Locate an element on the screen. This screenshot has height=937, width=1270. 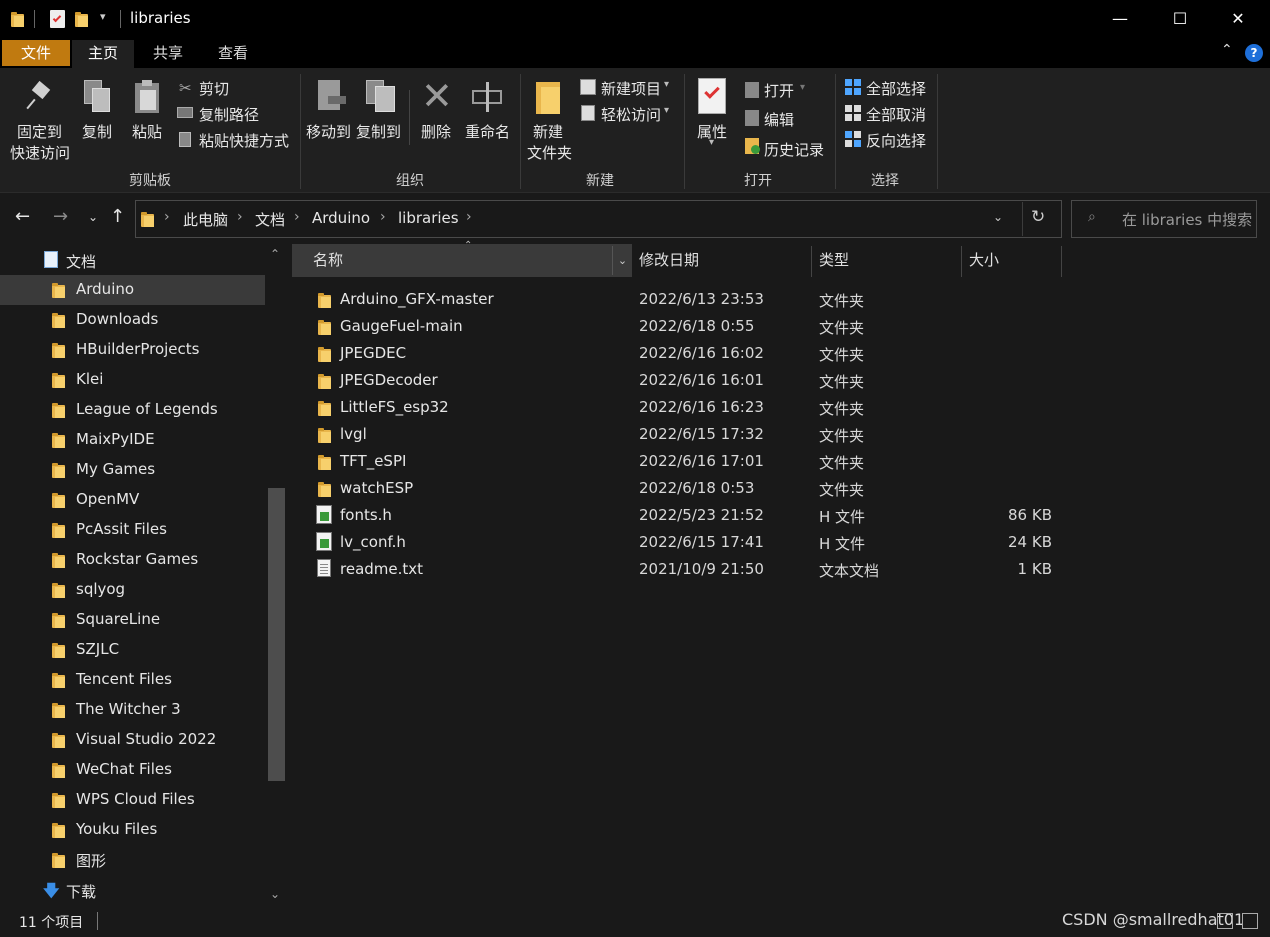
column-header-type: 类型 is located at coordinates (834, 260).